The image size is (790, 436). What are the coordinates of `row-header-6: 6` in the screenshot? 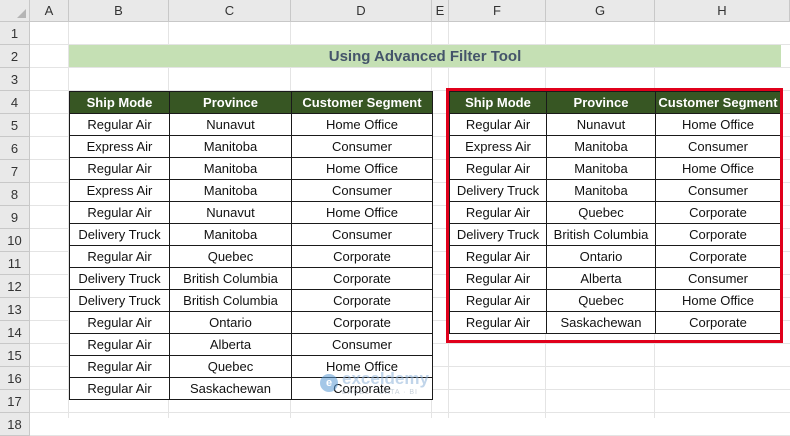 It's located at (15, 148).